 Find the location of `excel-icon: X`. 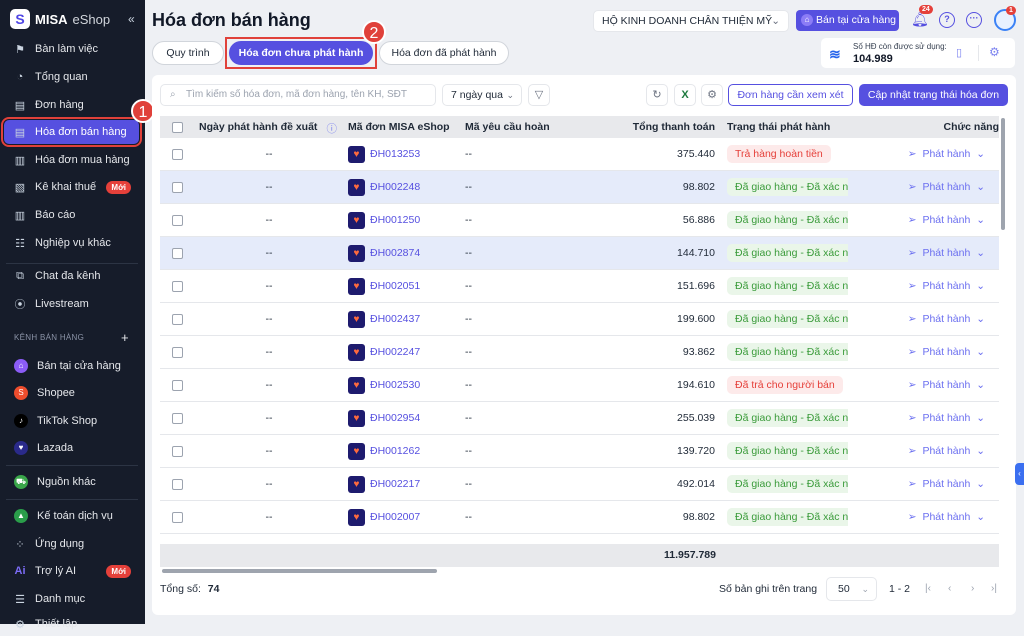

excel-icon: X is located at coordinates (685, 95).